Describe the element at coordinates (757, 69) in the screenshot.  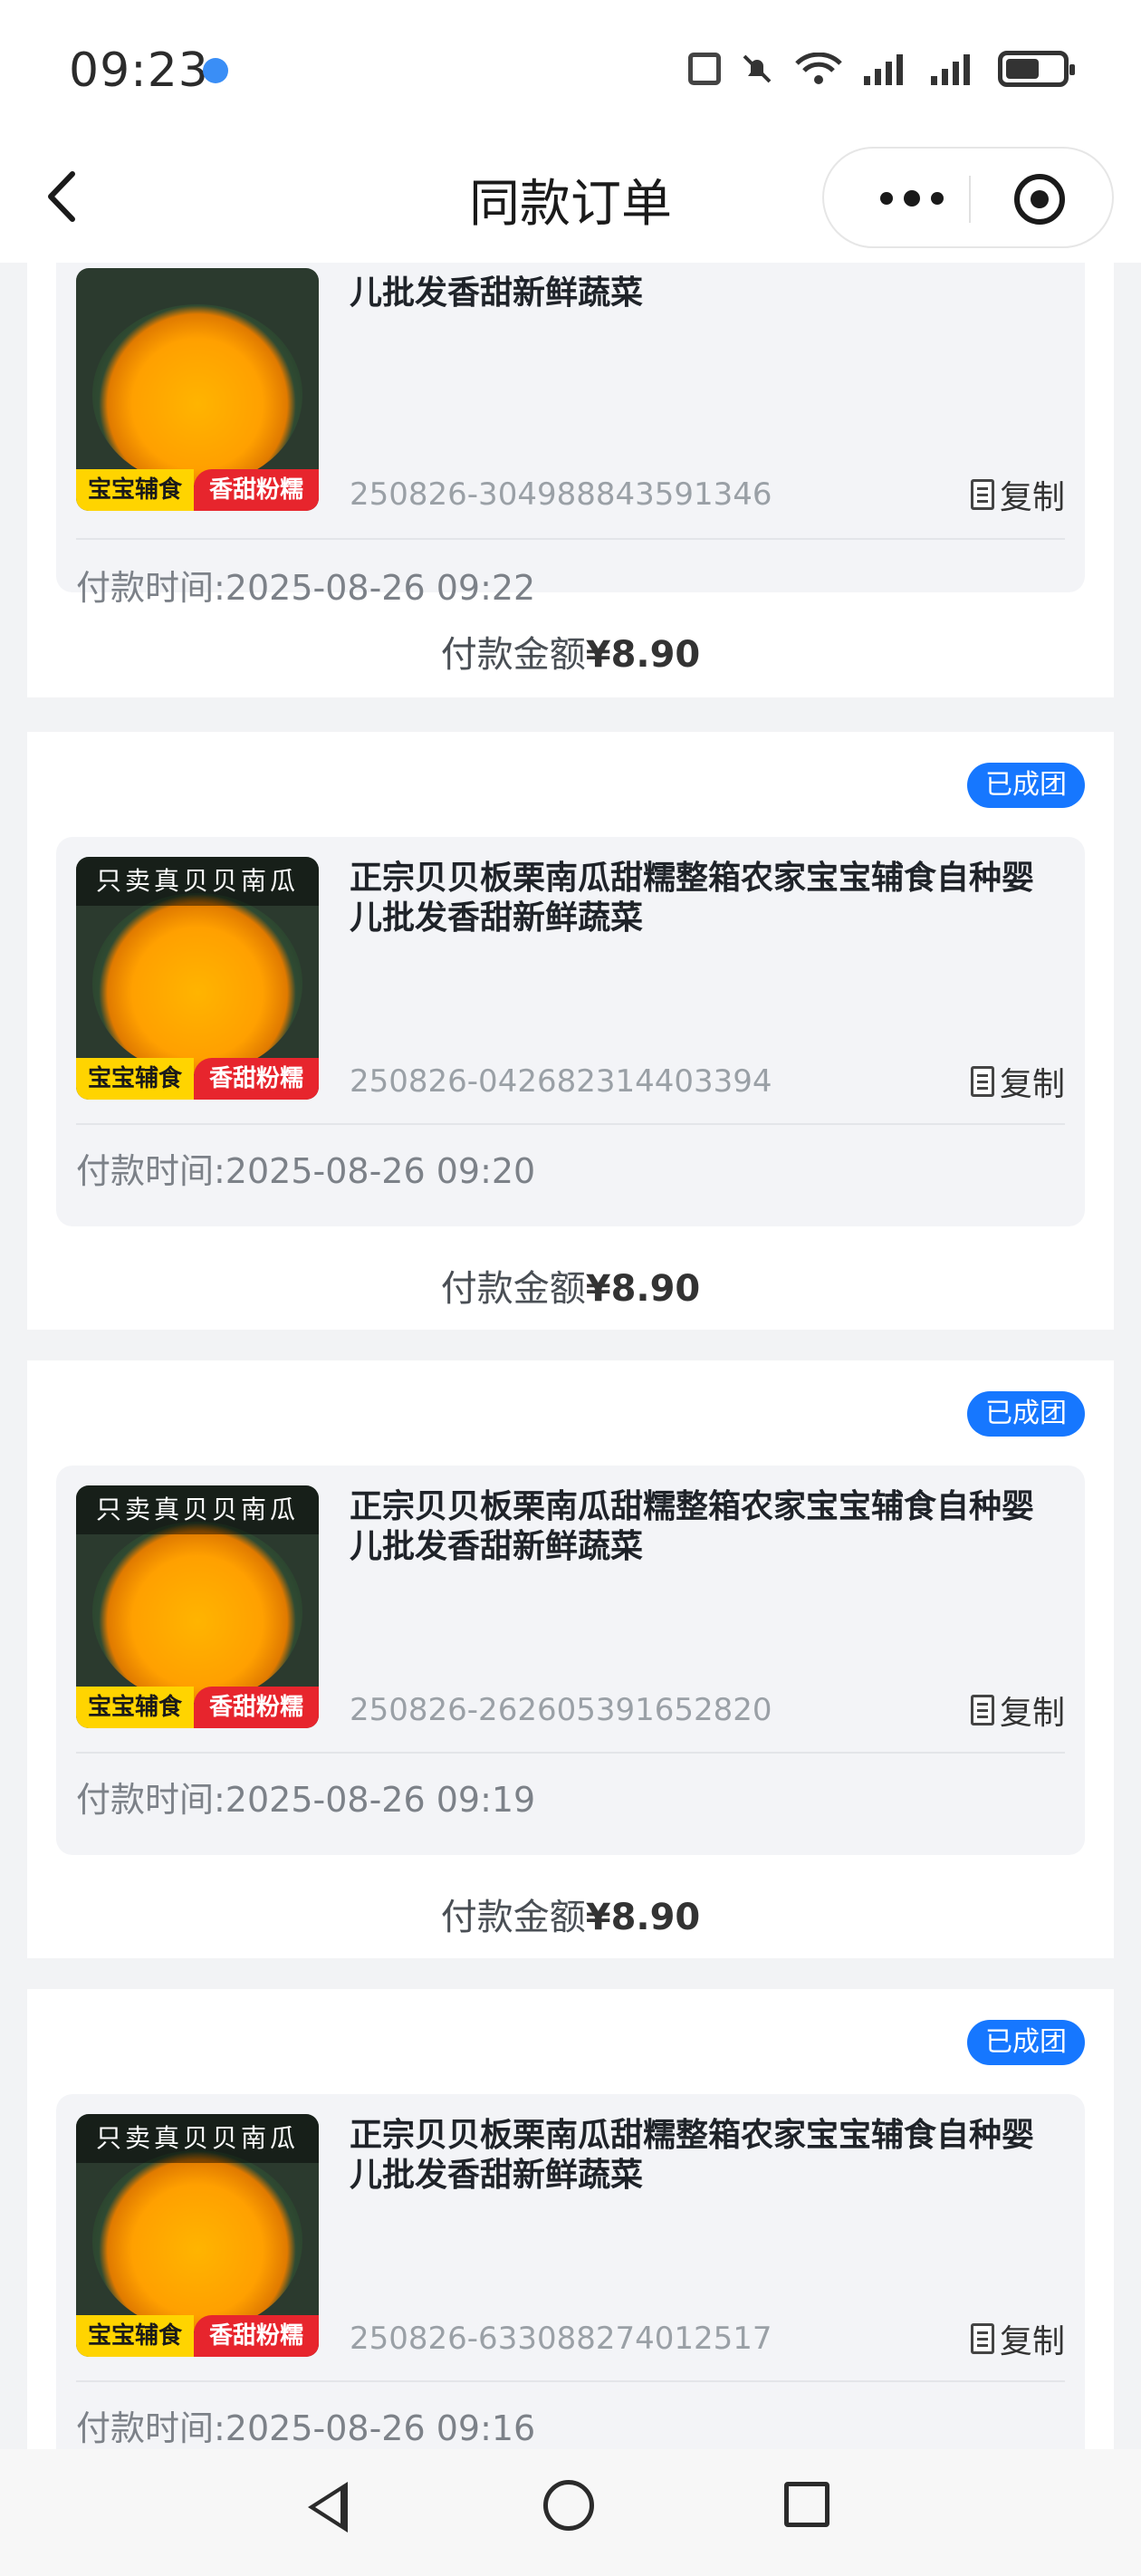
I see `mute-bell-icon` at that location.